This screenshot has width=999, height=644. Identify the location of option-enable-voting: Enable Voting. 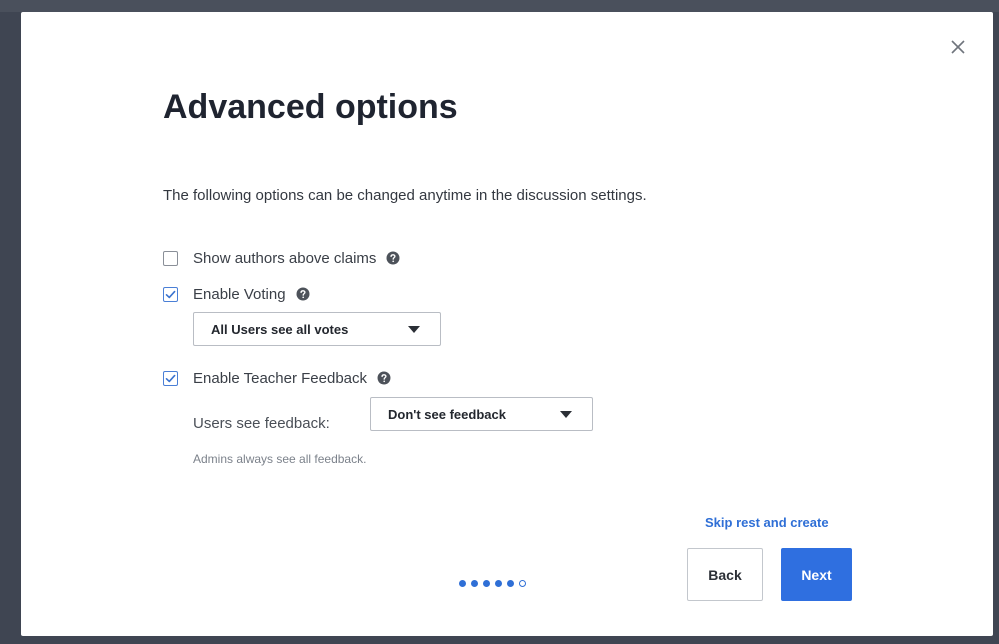
(236, 294).